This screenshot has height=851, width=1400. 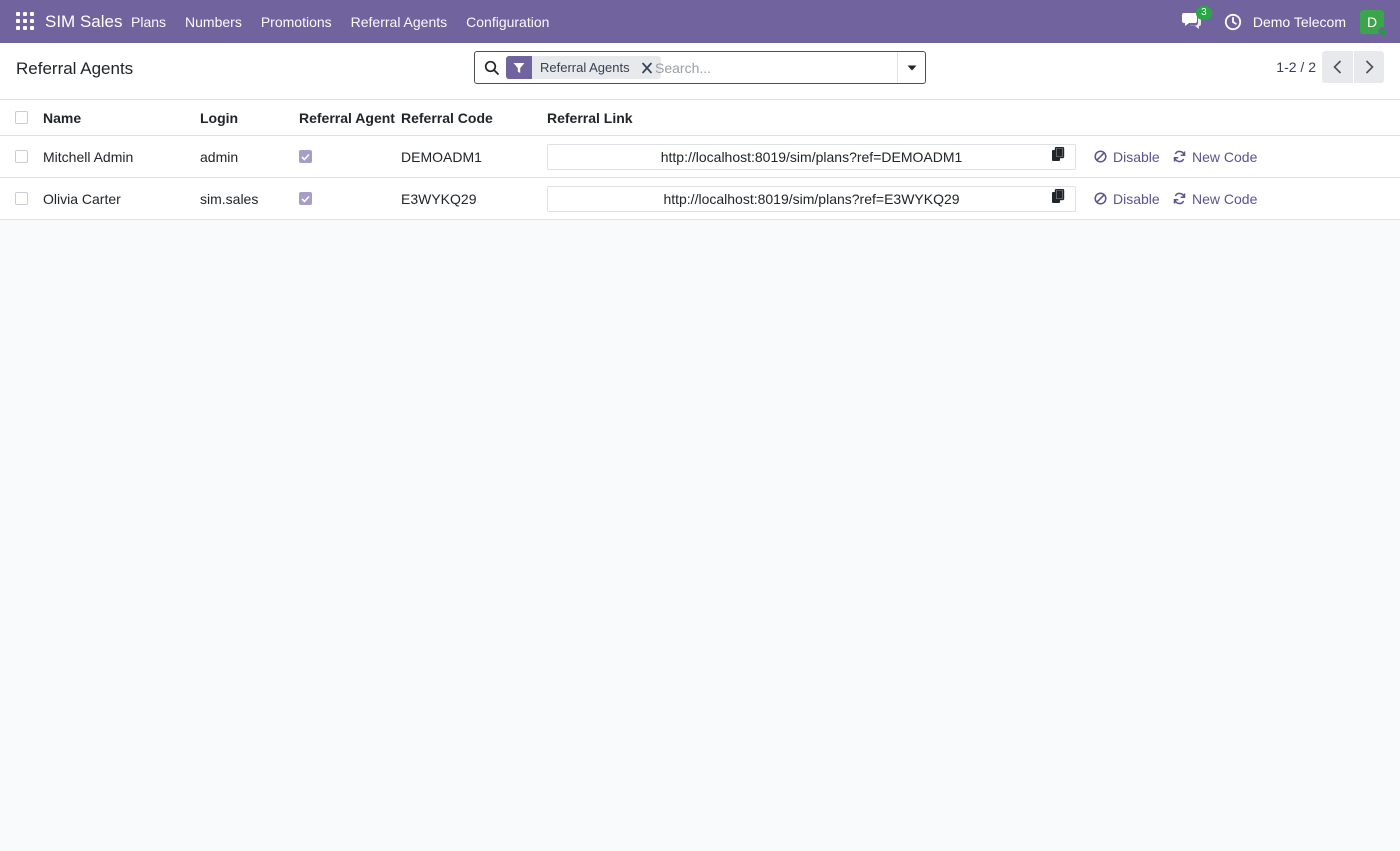 I want to click on apps-grid-icon, so click(x=25, y=21).